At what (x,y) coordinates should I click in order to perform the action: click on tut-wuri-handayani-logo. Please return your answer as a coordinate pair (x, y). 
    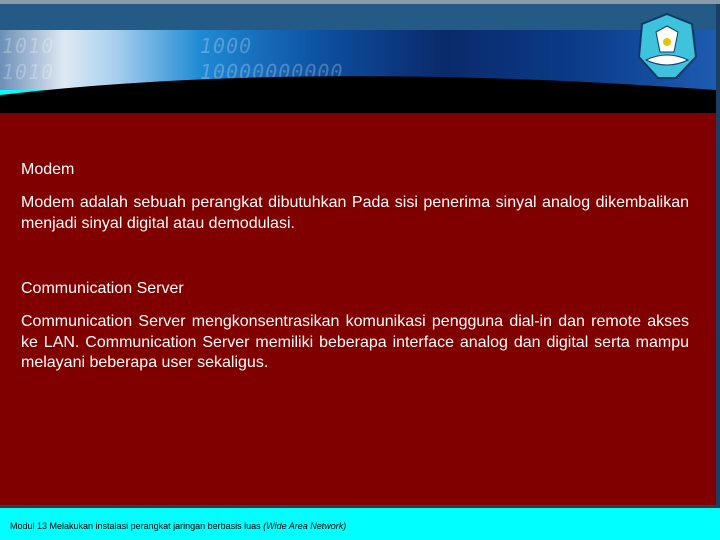
    Looking at the image, I should click on (667, 45).